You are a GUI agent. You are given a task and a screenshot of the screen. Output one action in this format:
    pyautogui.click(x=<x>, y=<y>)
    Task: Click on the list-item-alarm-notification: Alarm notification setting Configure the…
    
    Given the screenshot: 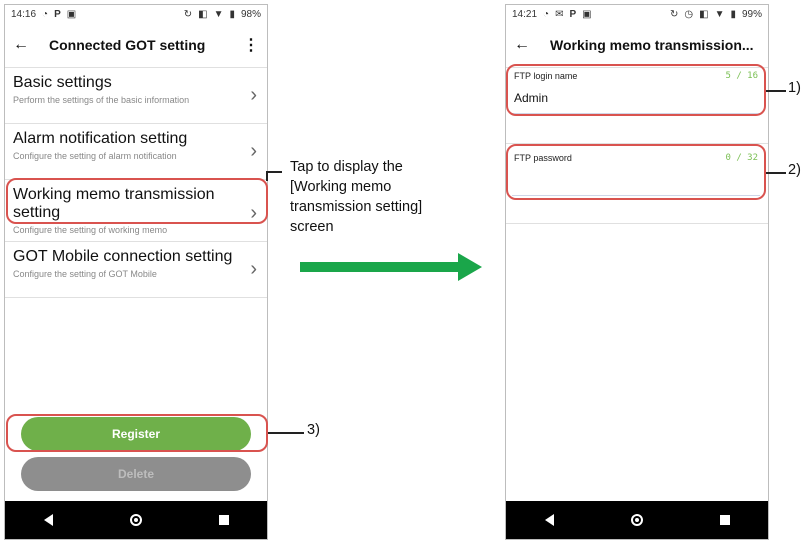 What is the action you would take?
    pyautogui.click(x=136, y=152)
    